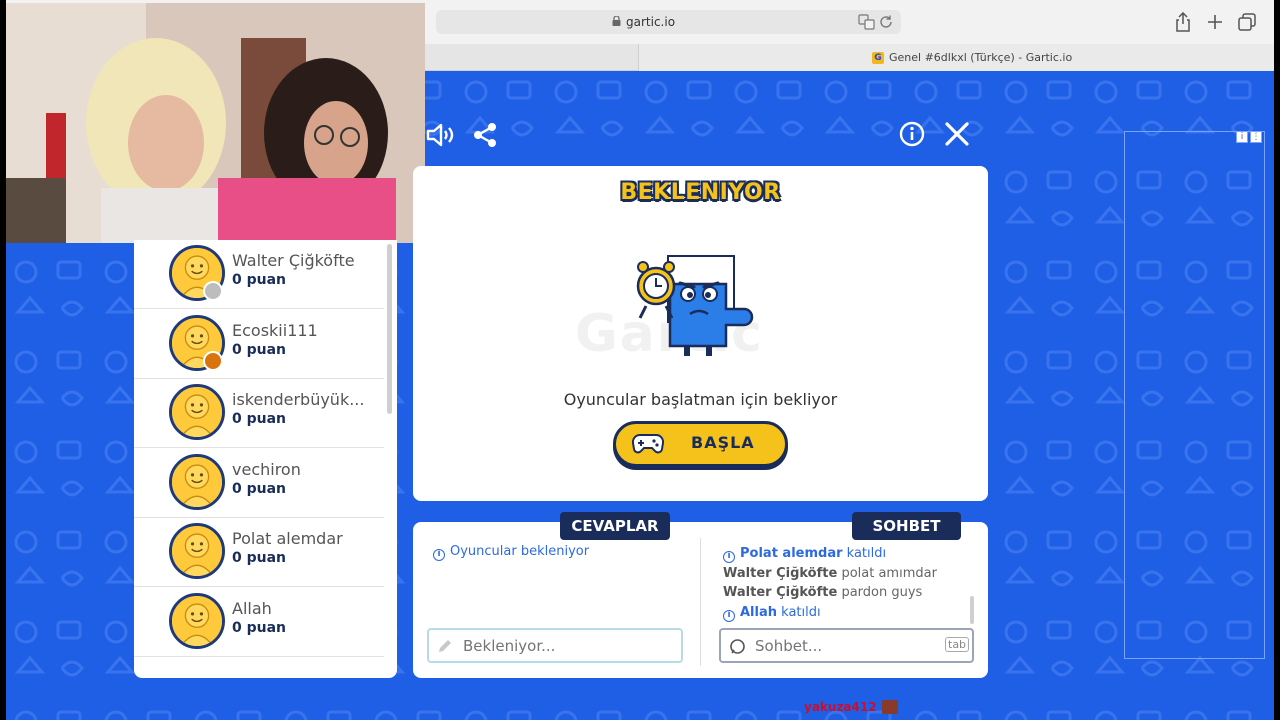 Image resolution: width=1280 pixels, height=720 pixels. Describe the element at coordinates (890, 707) in the screenshot. I see `stream-emote-icon` at that location.